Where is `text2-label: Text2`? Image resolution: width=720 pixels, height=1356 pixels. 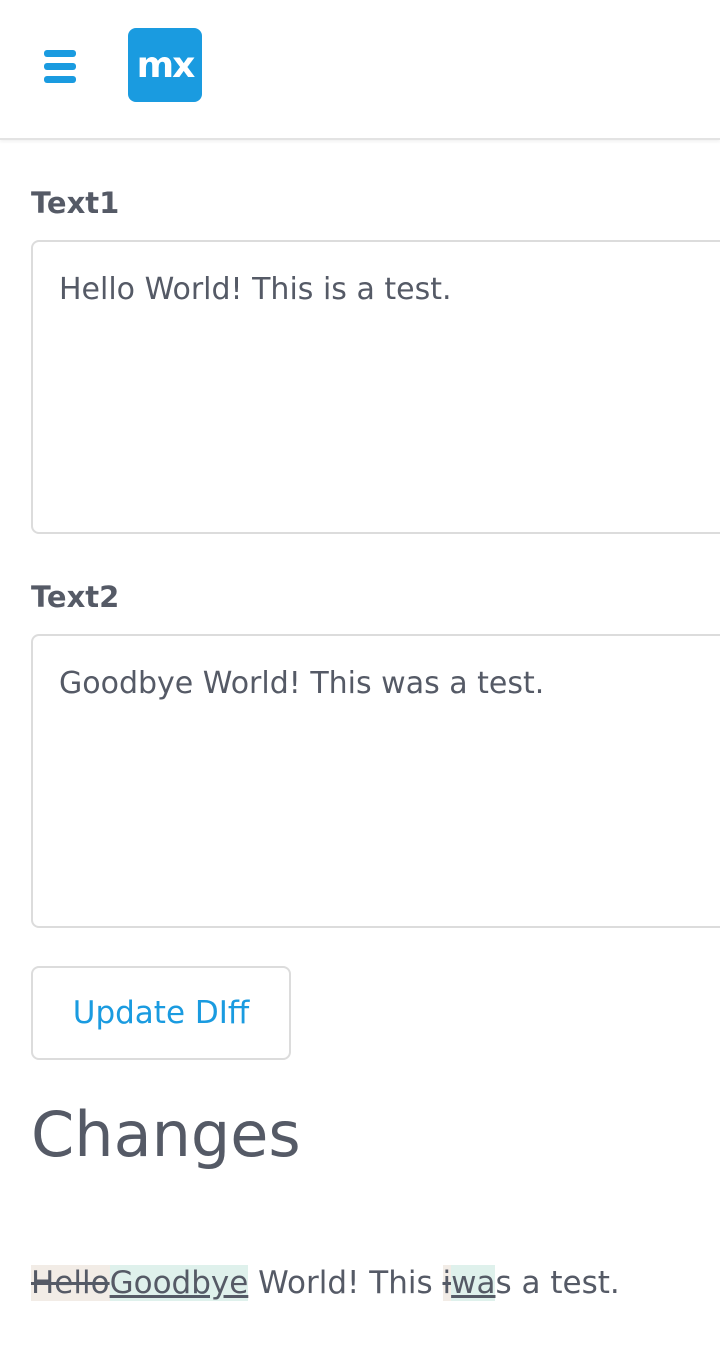
text2-label: Text2 is located at coordinates (75, 597).